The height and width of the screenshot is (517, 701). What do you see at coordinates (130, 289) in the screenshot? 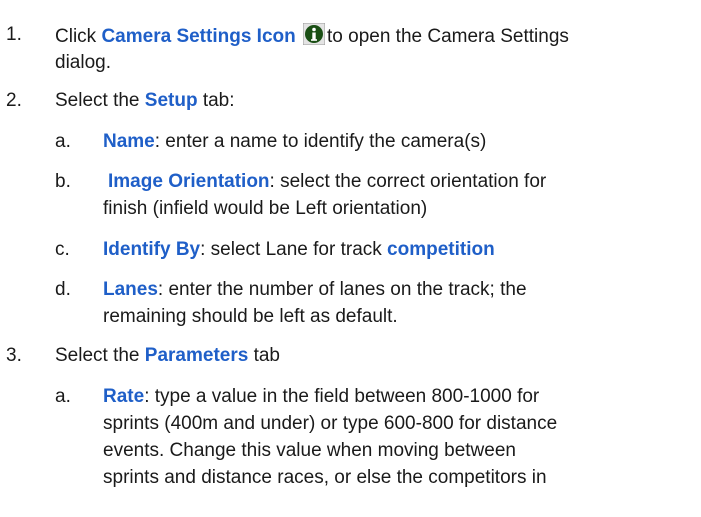
I see `keyword: Lanes` at bounding box center [130, 289].